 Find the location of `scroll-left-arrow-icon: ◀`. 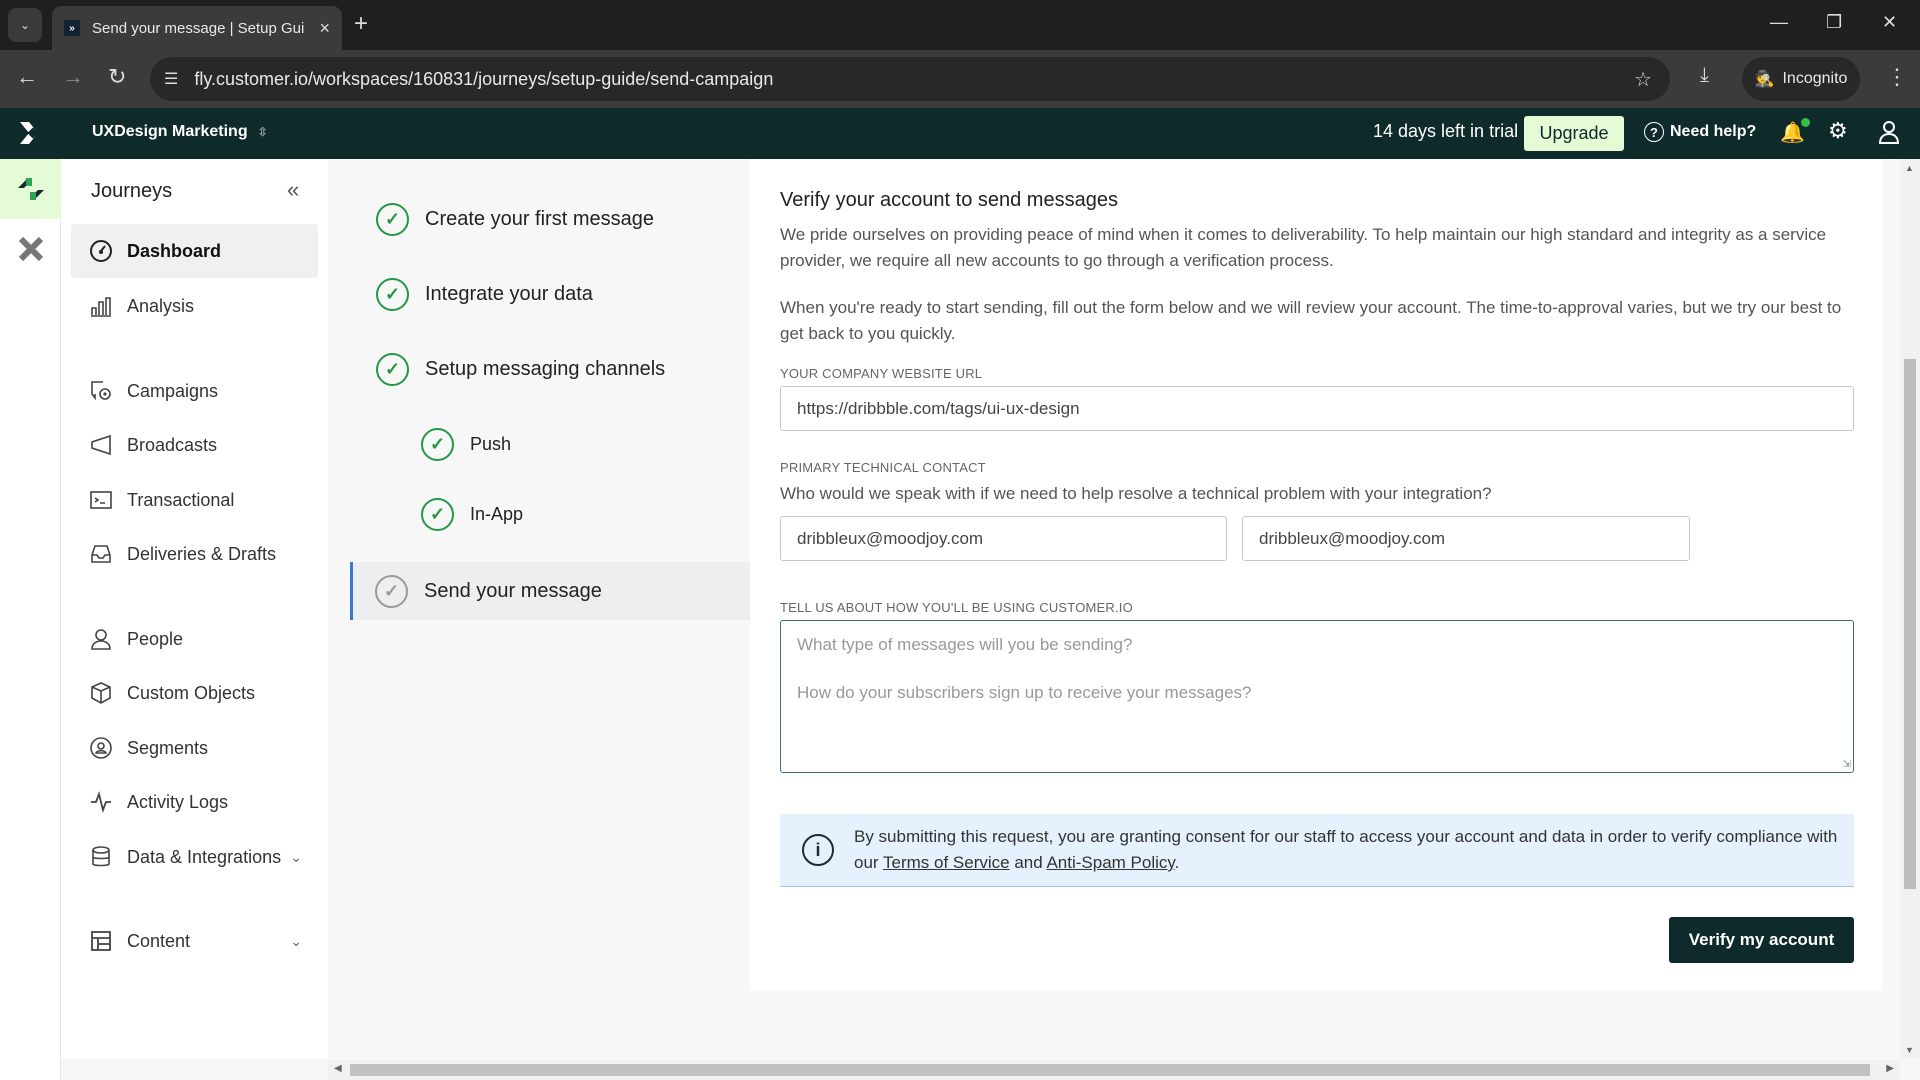

scroll-left-arrow-icon: ◀ is located at coordinates (338, 1068).